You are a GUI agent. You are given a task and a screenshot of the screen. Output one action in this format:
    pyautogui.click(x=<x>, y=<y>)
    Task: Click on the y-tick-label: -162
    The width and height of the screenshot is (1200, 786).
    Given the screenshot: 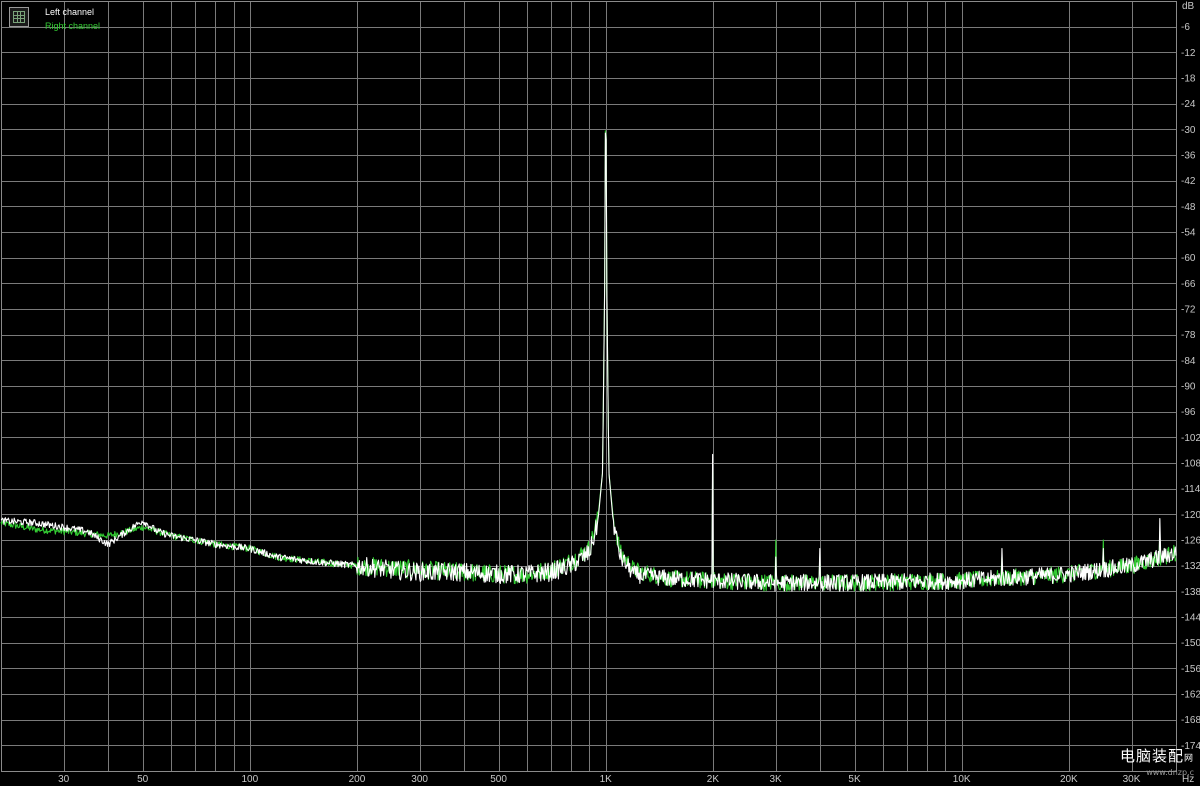 What is the action you would take?
    pyautogui.click(x=1190, y=695)
    